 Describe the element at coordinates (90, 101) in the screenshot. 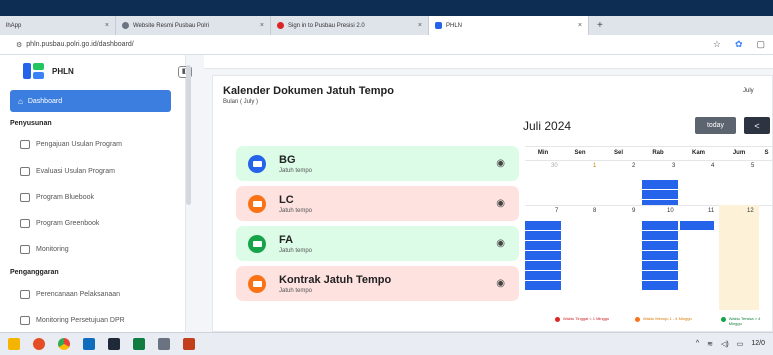

I see `sidebar-item-dashboard: ⌂ Dashboard` at that location.